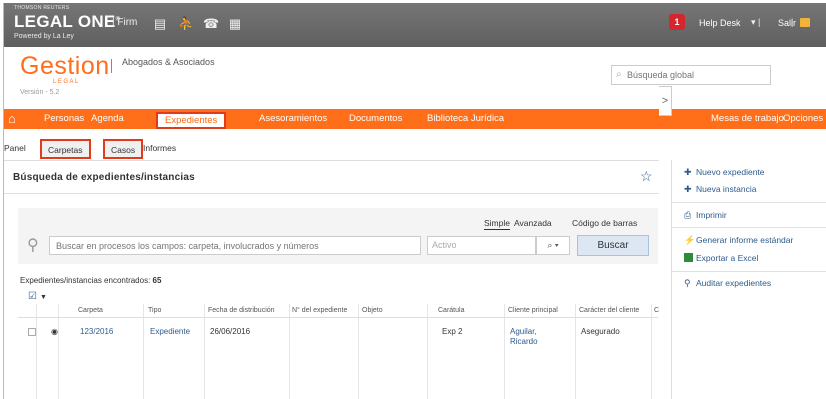  I want to click on magnifier-icon: ⚲, so click(687, 283).